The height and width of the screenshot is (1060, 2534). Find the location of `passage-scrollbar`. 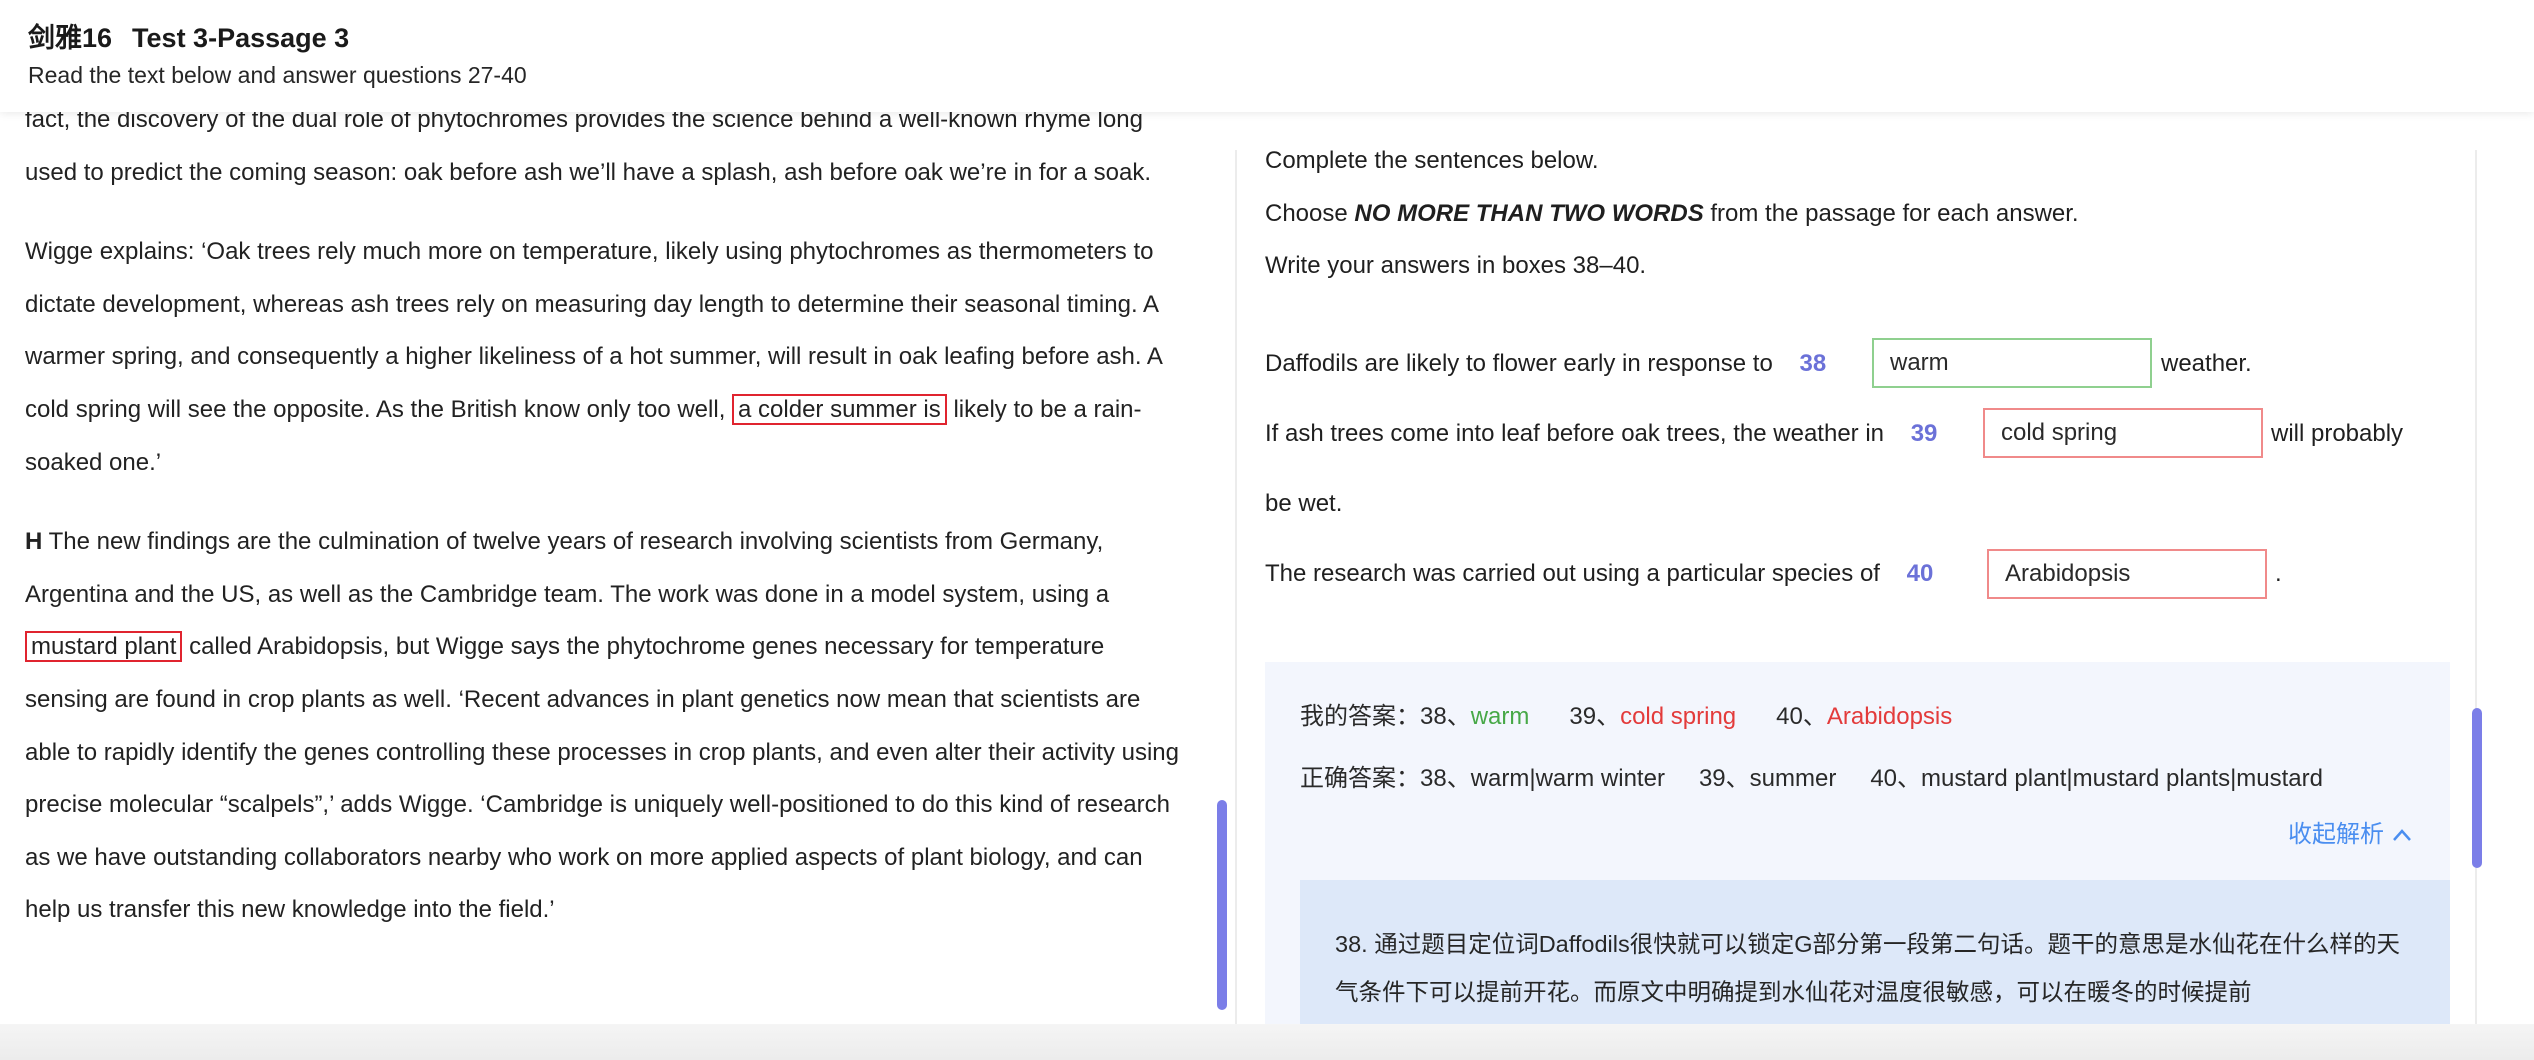

passage-scrollbar is located at coordinates (1222, 905).